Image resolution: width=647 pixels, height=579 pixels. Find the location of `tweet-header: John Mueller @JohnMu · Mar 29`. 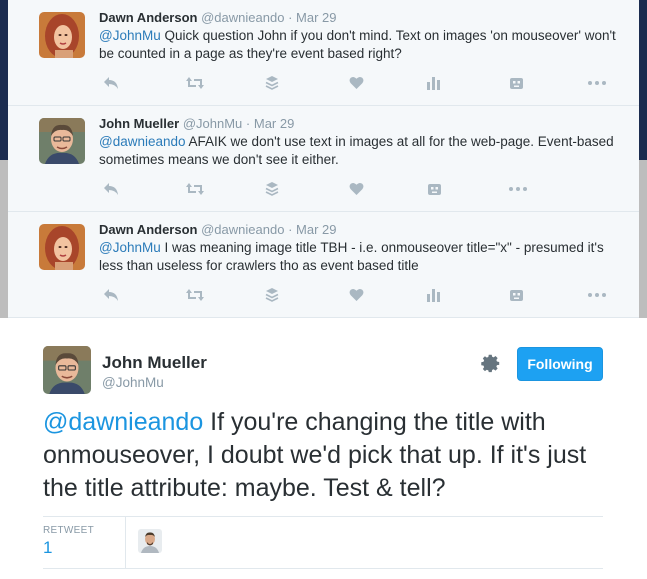

tweet-header: John Mueller @JohnMu · Mar 29 is located at coordinates (196, 123).